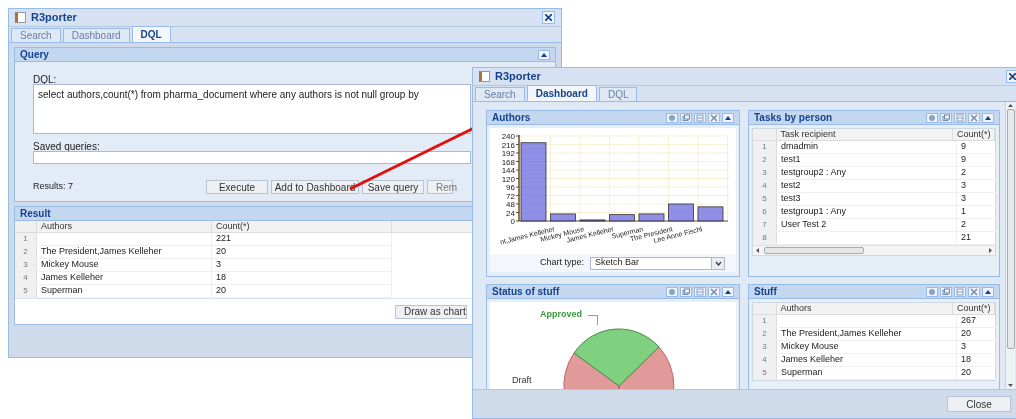  What do you see at coordinates (20, 17) in the screenshot?
I see `window-icon` at bounding box center [20, 17].